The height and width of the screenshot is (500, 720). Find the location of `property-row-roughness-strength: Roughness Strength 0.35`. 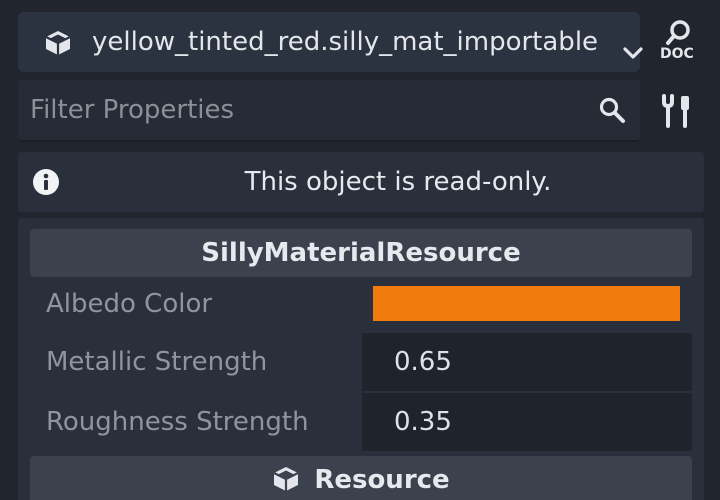

property-row-roughness-strength: Roughness Strength 0.35 is located at coordinates (361, 422).